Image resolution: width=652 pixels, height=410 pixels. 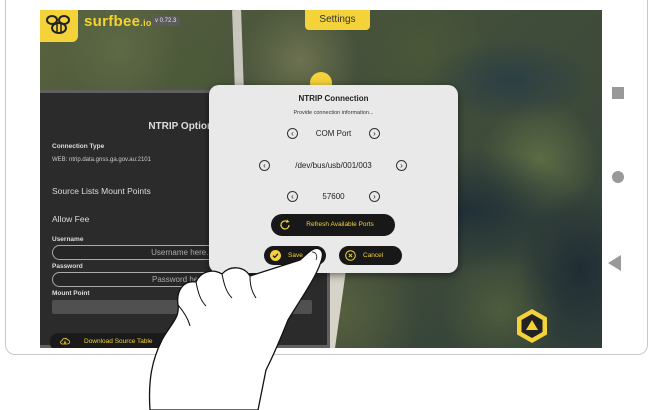 What do you see at coordinates (350, 255) in the screenshot?
I see `close-icon` at bounding box center [350, 255].